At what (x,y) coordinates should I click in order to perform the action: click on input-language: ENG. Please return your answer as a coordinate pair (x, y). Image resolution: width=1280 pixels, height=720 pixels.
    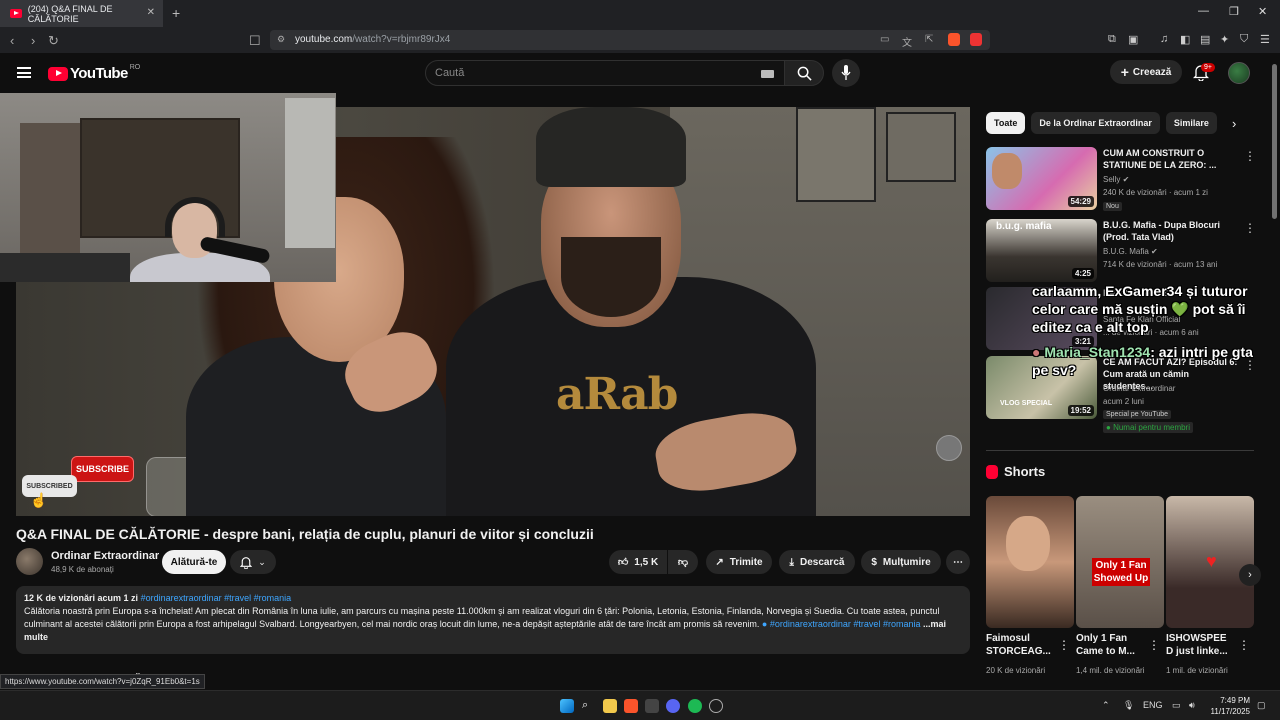
    Looking at the image, I should click on (1153, 705).